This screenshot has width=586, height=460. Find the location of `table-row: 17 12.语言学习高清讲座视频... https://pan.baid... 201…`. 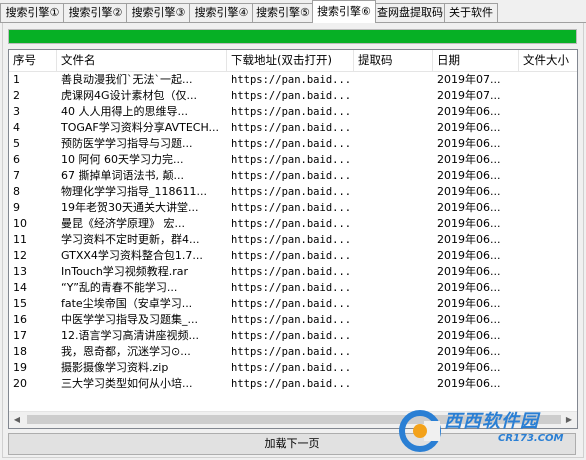

table-row: 17 12.语言学习高清讲座视频... https://pan.baid... 201… is located at coordinates (293, 336).